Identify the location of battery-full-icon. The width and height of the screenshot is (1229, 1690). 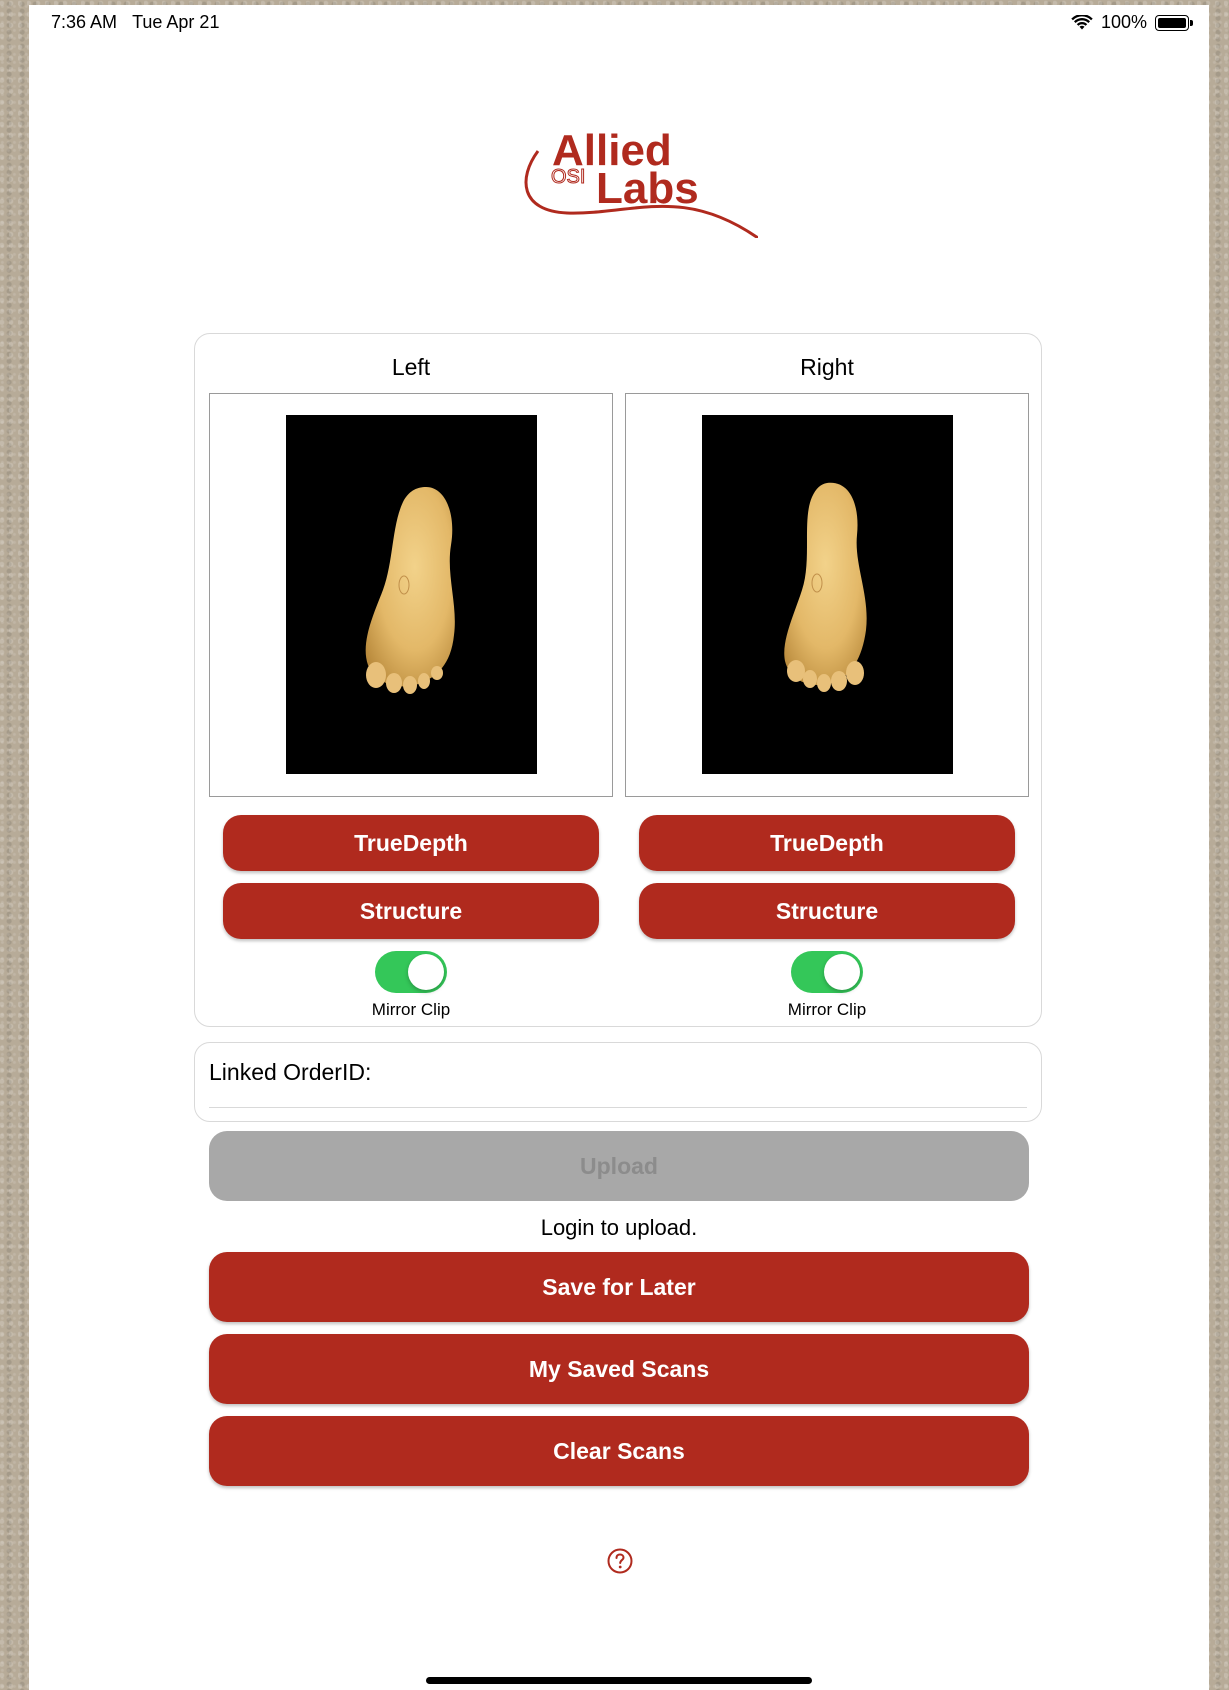
(1174, 22).